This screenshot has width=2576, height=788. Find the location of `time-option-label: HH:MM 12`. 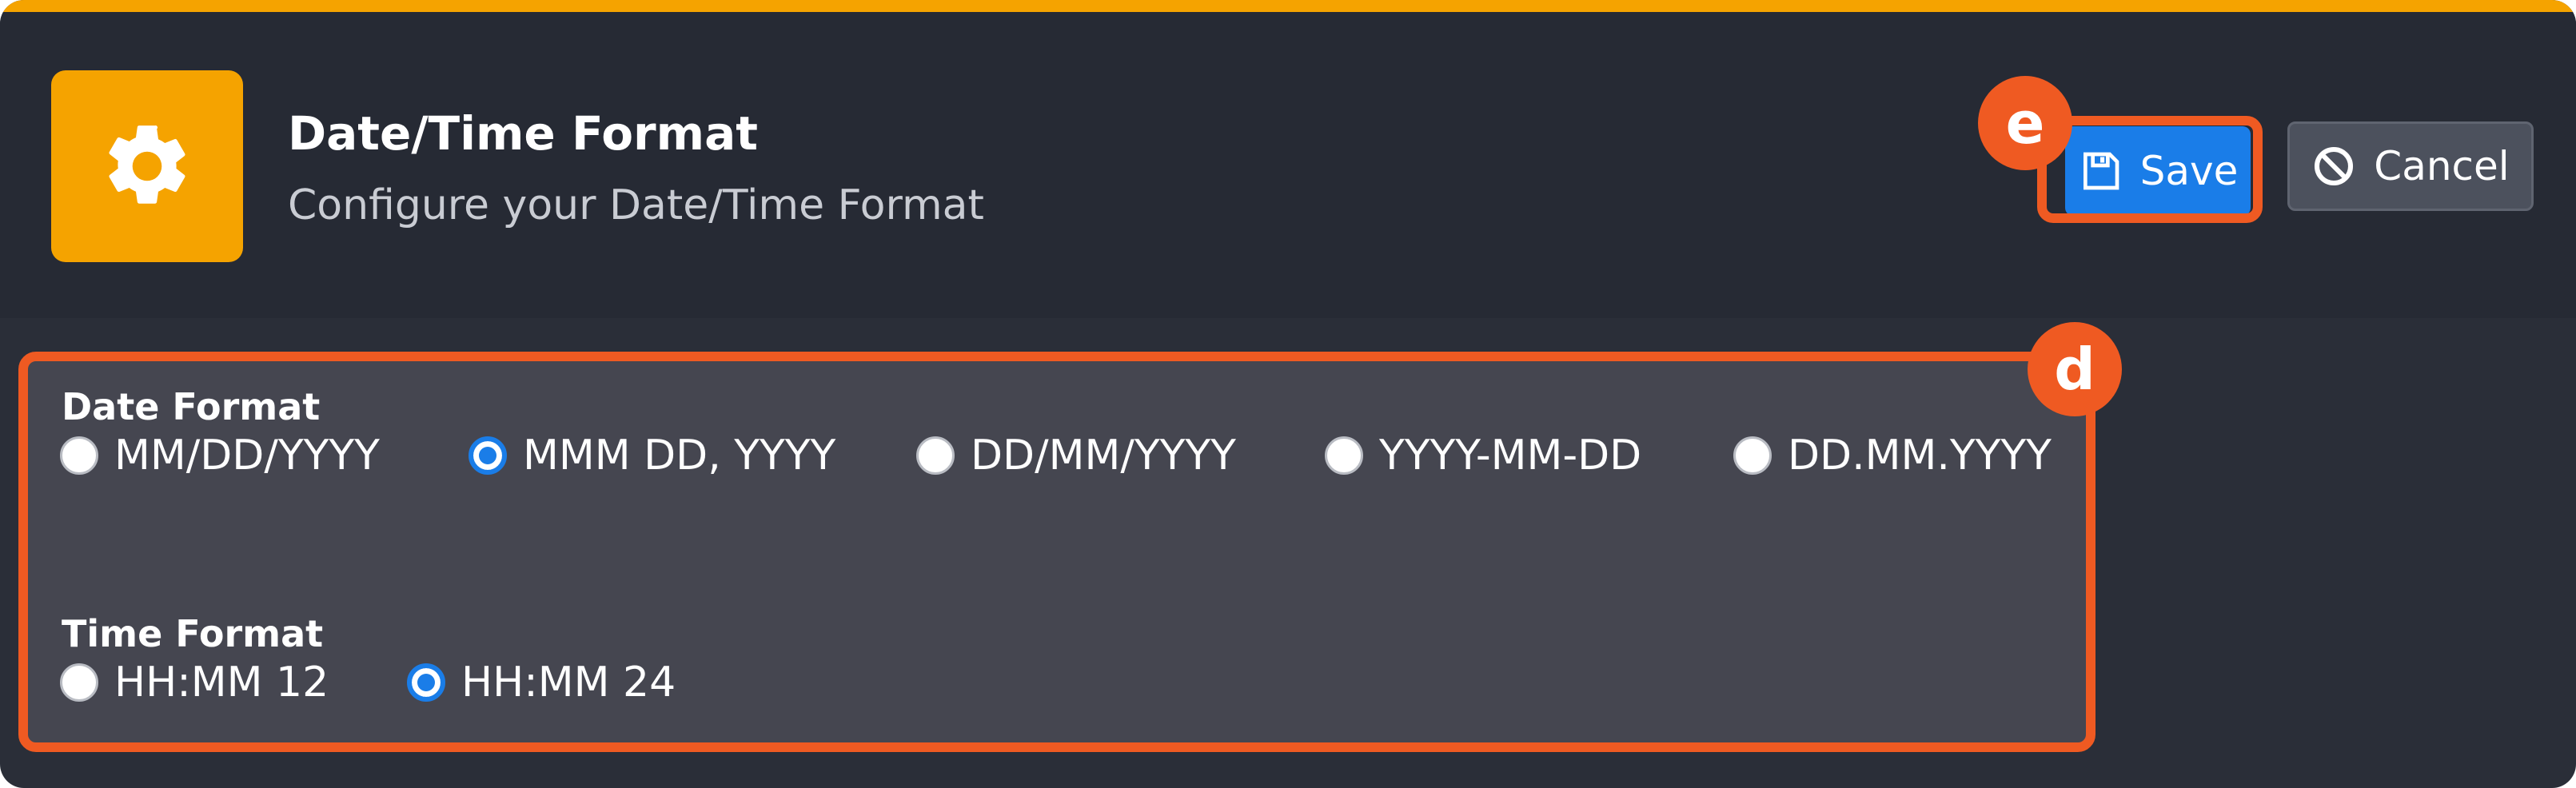

time-option-label: HH:MM 12 is located at coordinates (221, 682).